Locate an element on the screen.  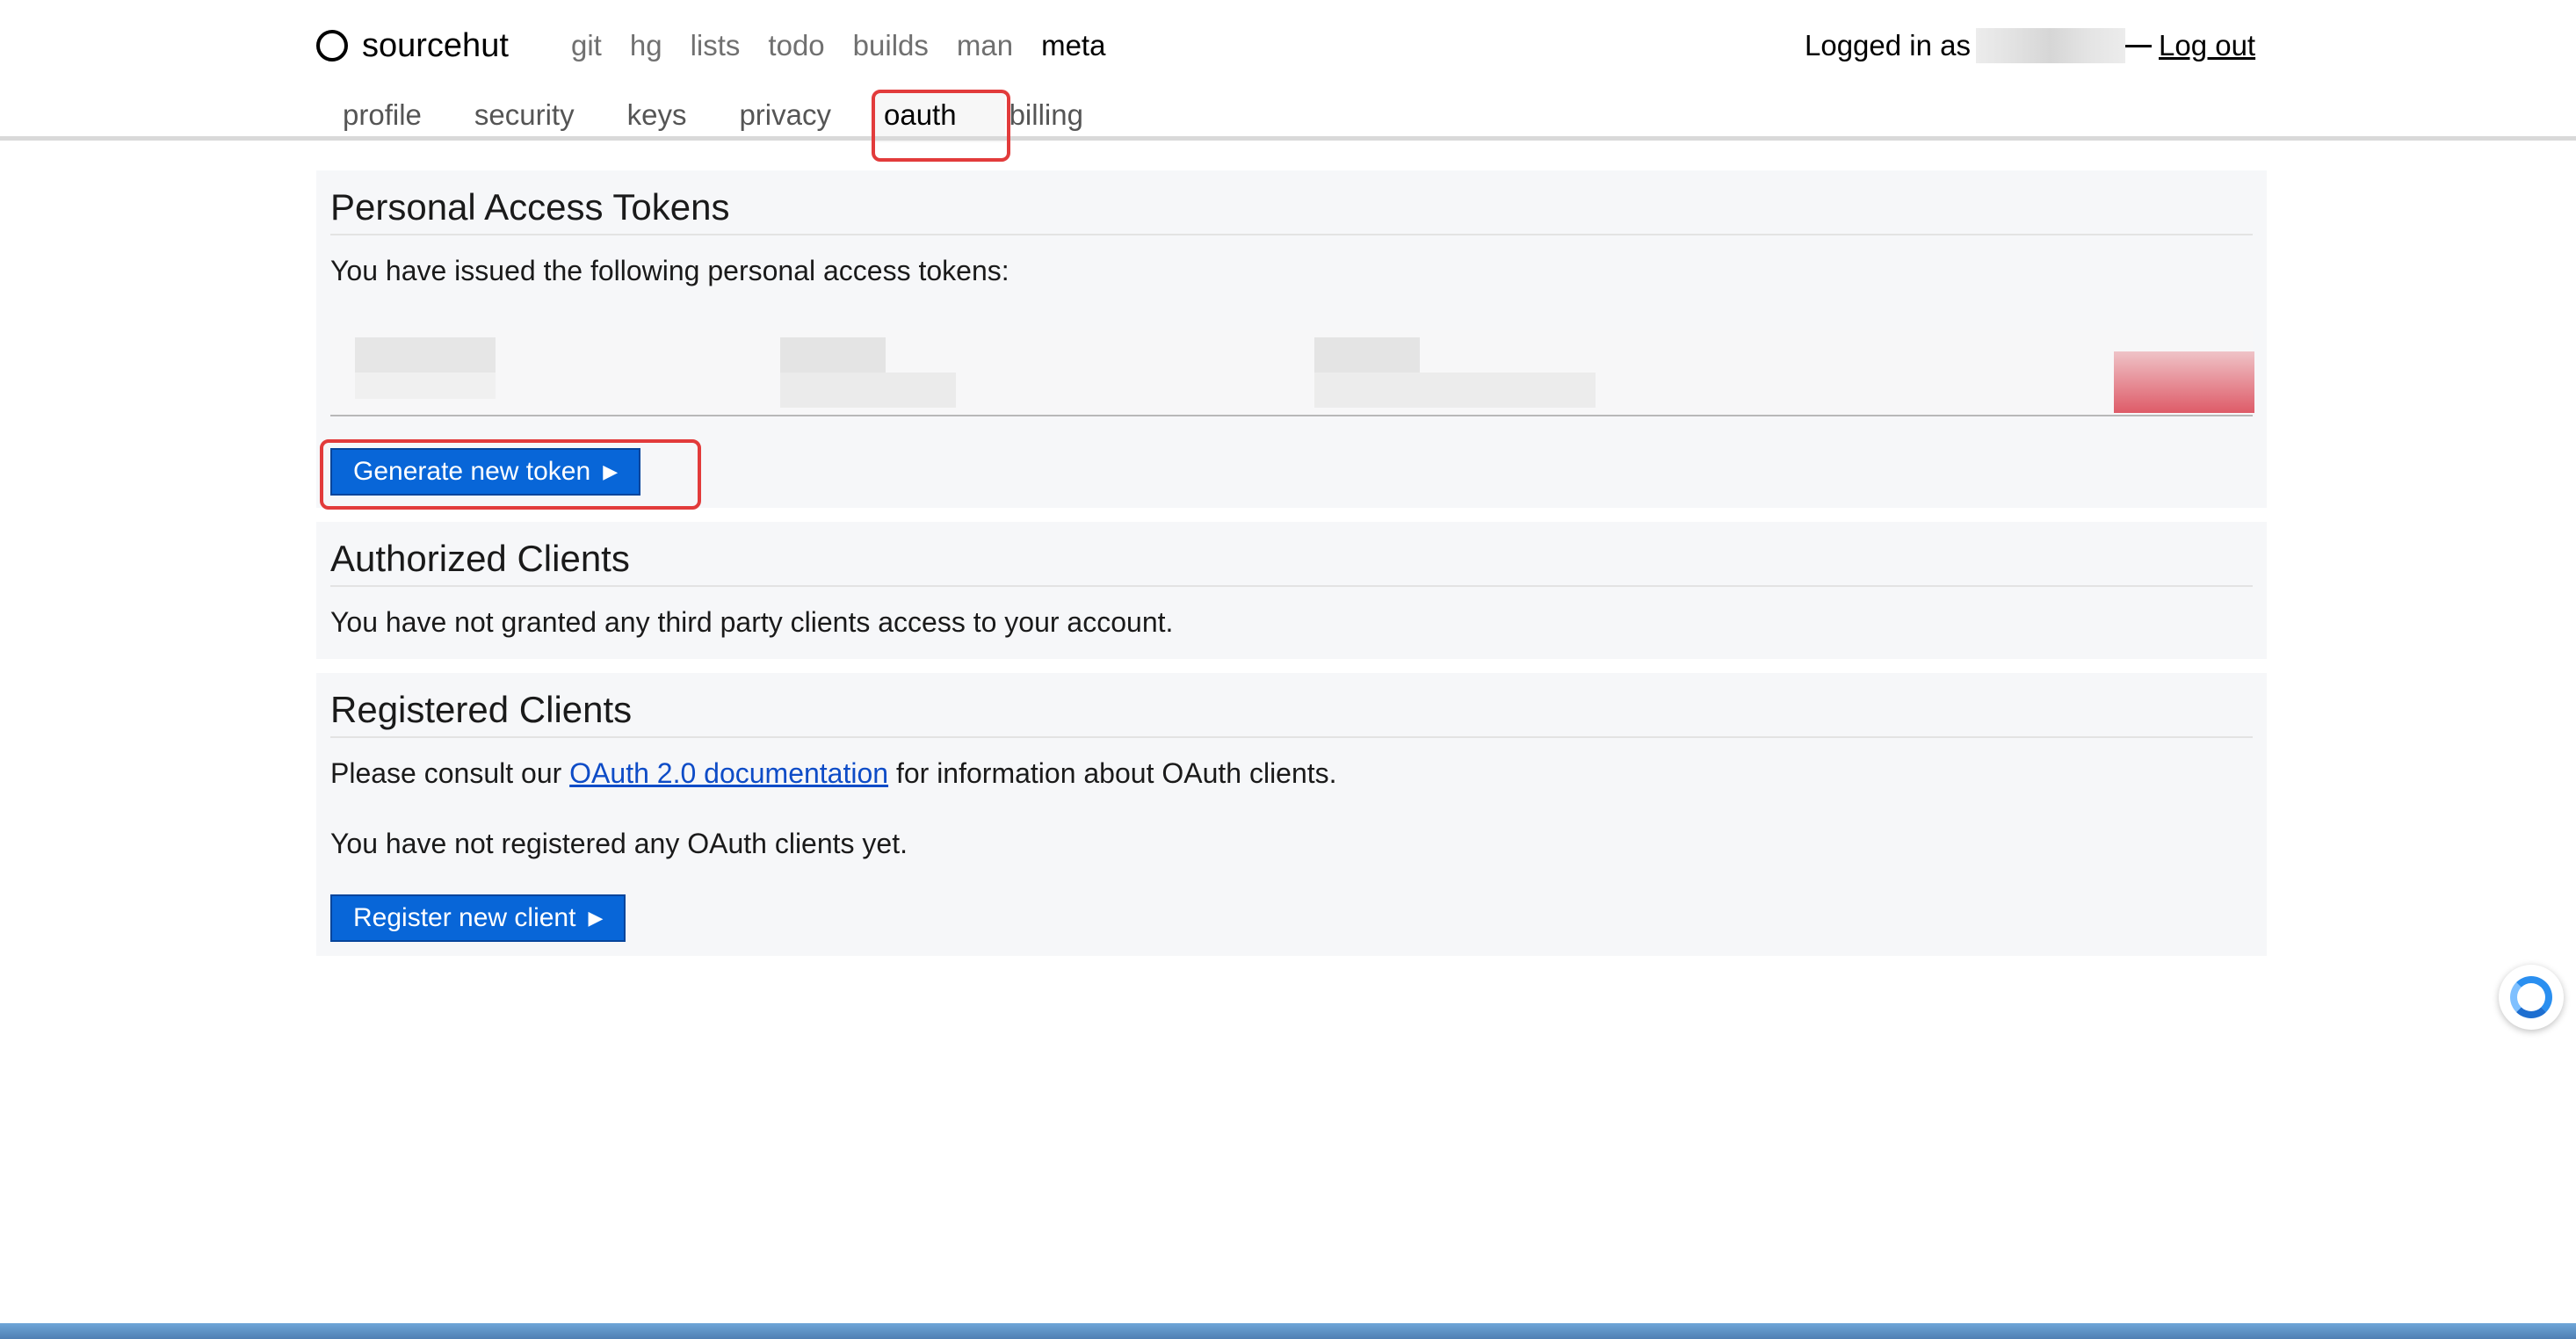
authorized-clients-title: Authorized Clients is located at coordinates (480, 558).